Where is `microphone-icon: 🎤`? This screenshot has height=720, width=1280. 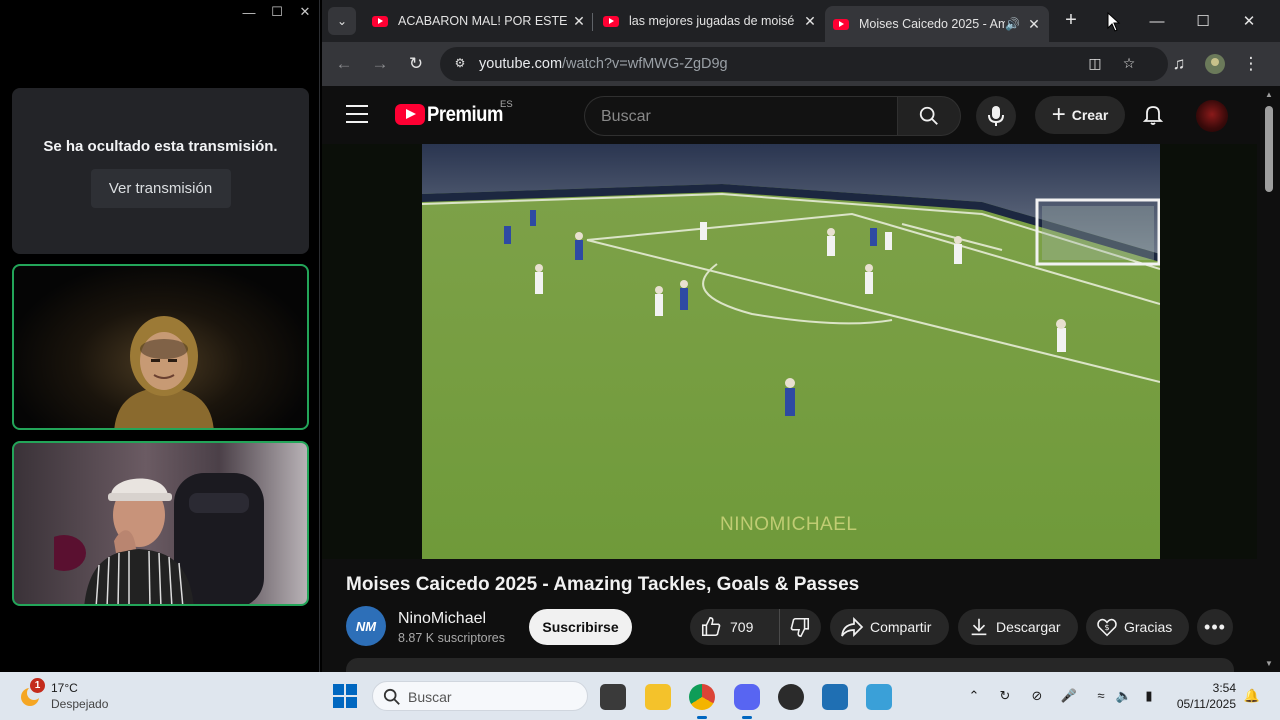 microphone-icon: 🎤 is located at coordinates (1069, 696).